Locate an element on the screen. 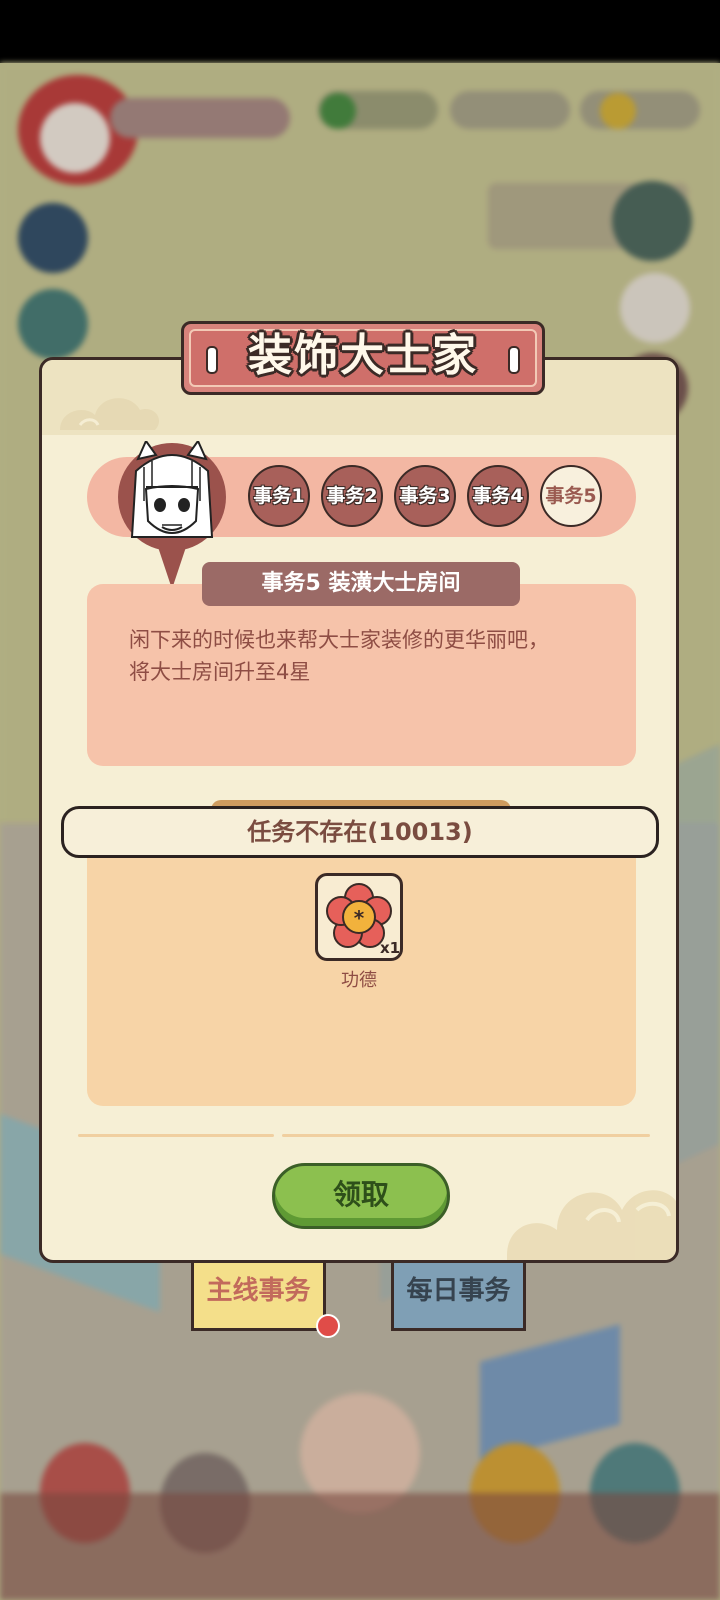  reward-name: 功德 is located at coordinates (359, 980).